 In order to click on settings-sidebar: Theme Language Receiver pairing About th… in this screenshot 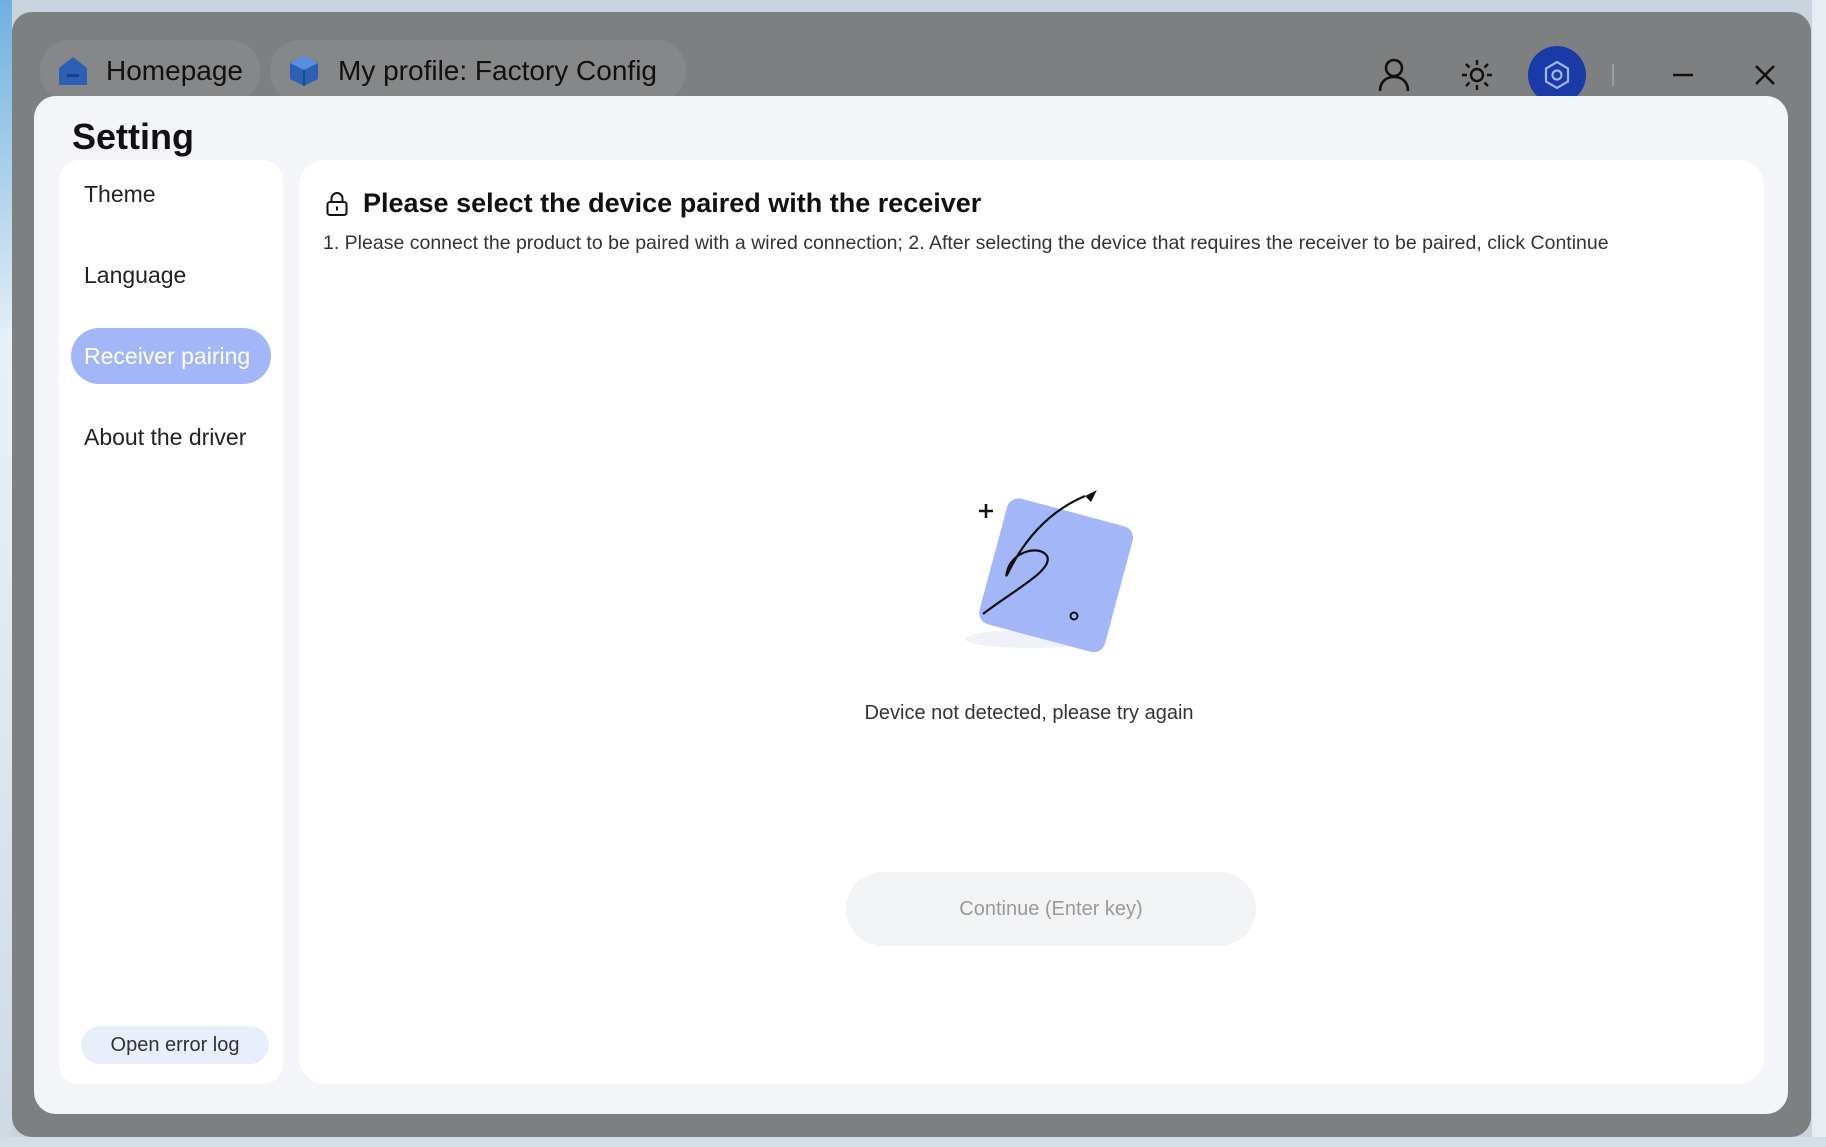, I will do `click(171, 622)`.